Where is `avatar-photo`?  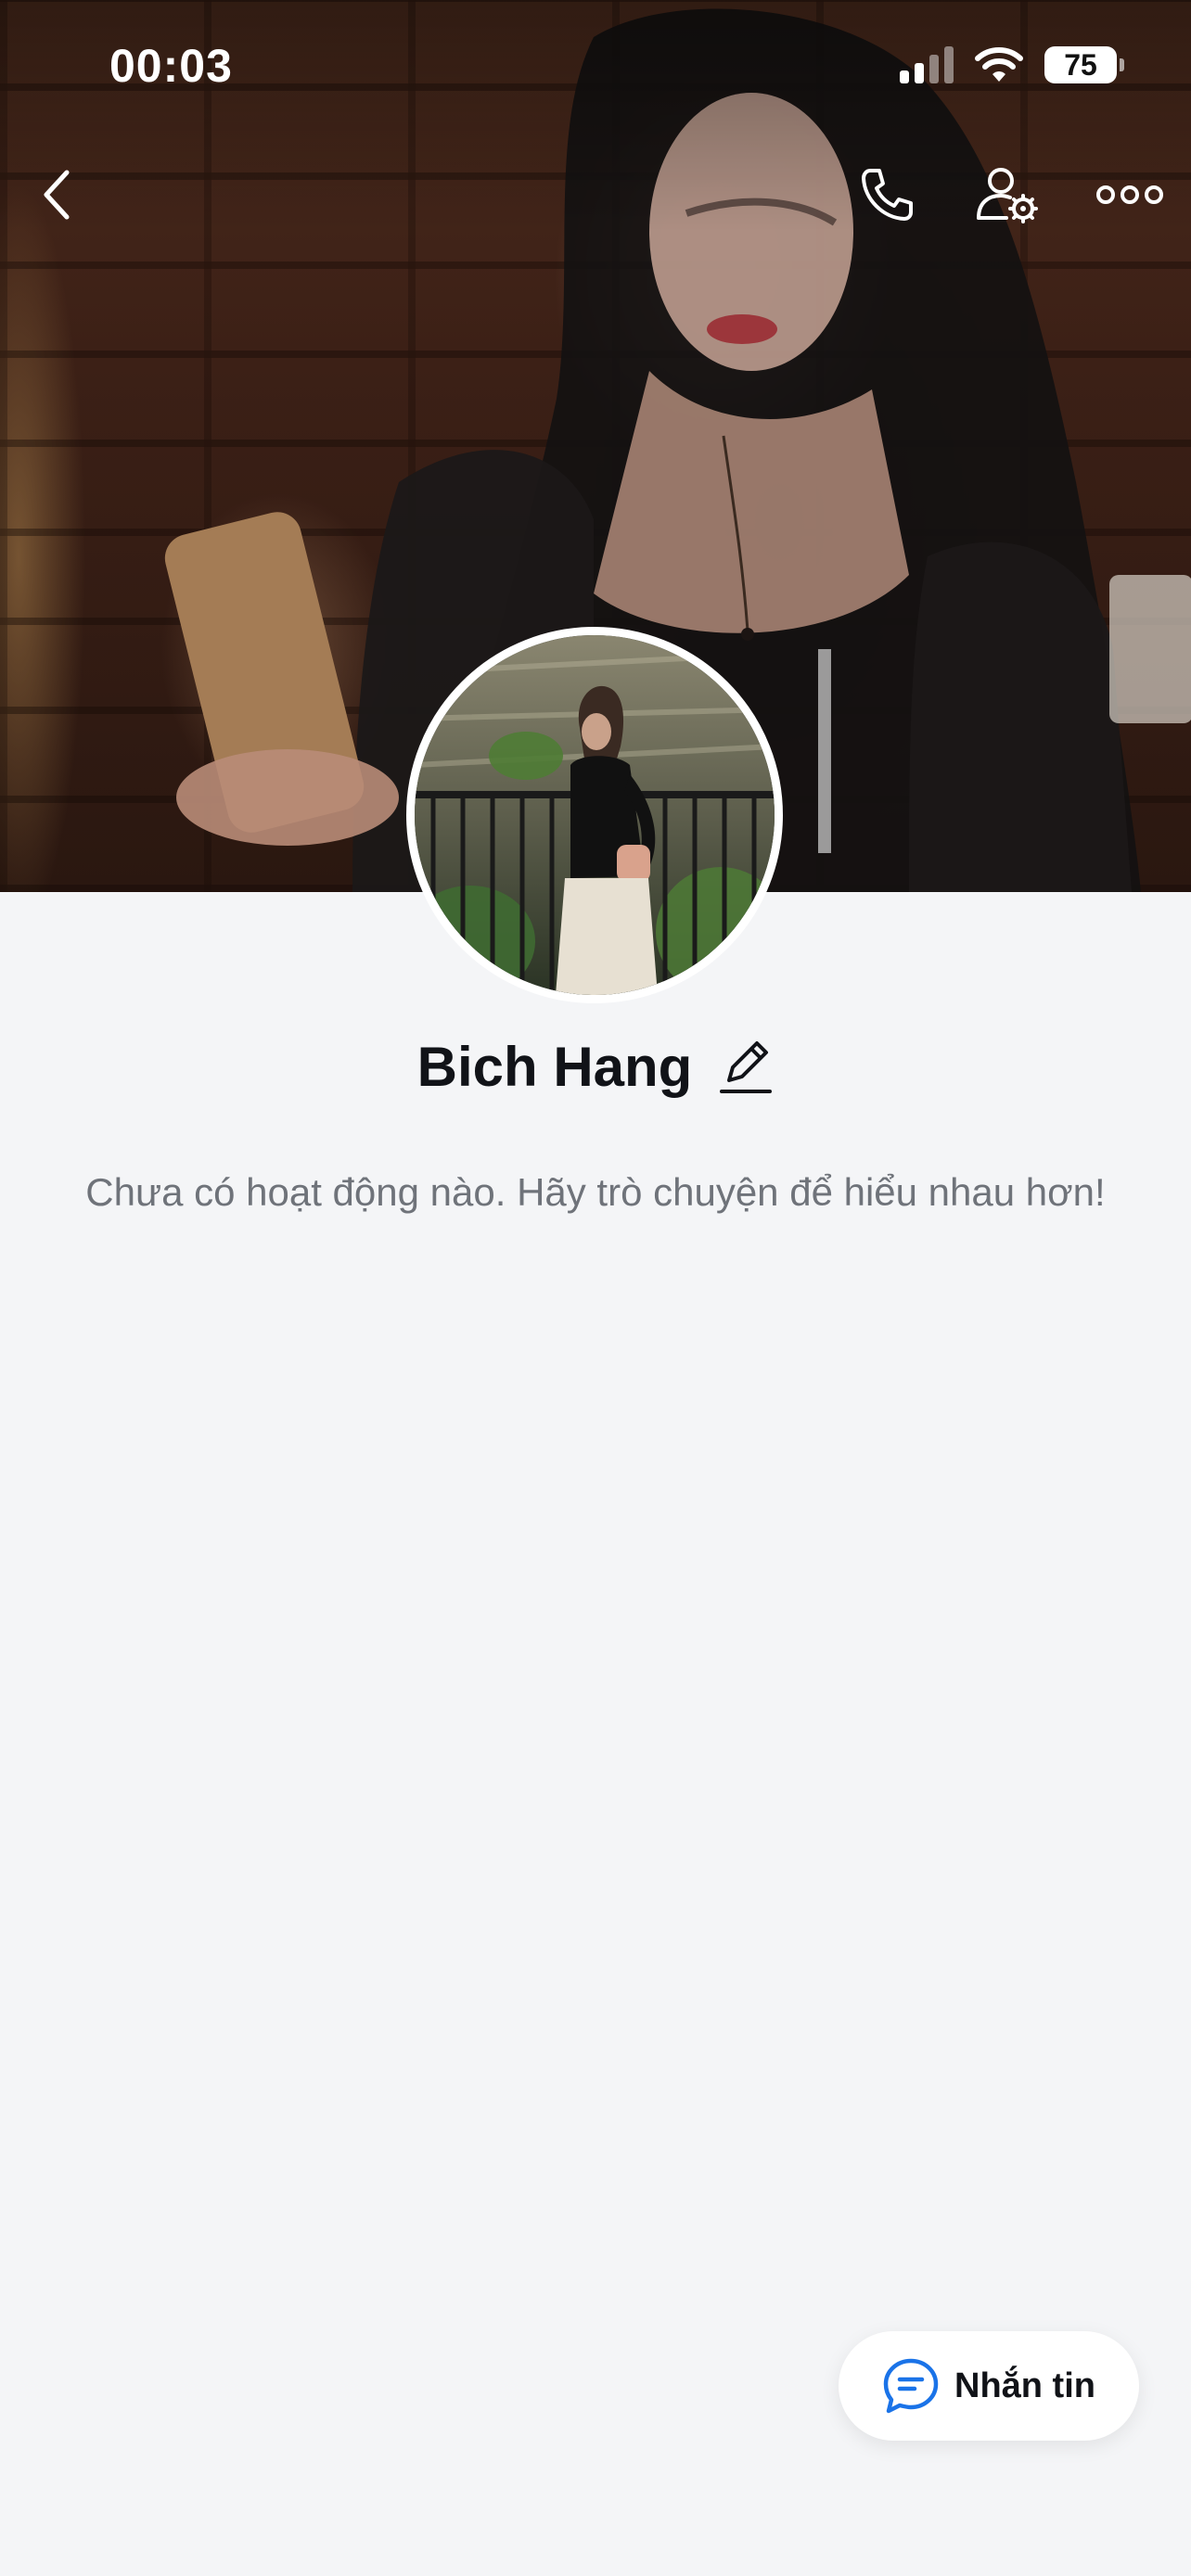 avatar-photo is located at coordinates (595, 815).